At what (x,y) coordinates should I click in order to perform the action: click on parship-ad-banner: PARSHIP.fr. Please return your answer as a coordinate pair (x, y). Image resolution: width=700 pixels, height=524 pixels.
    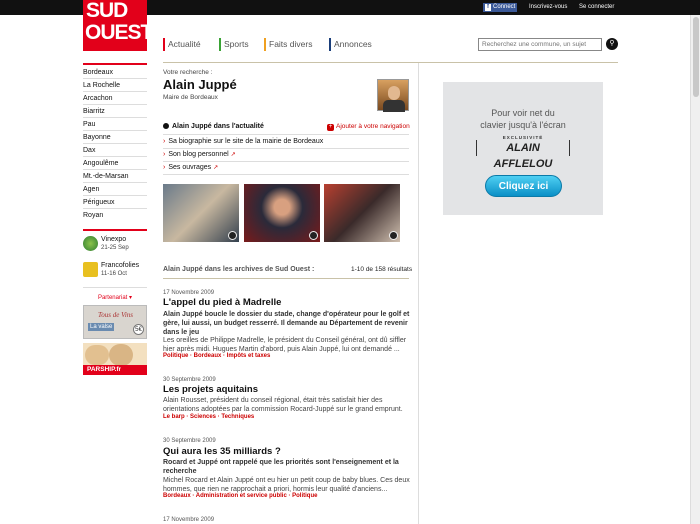
    Looking at the image, I should click on (115, 359).